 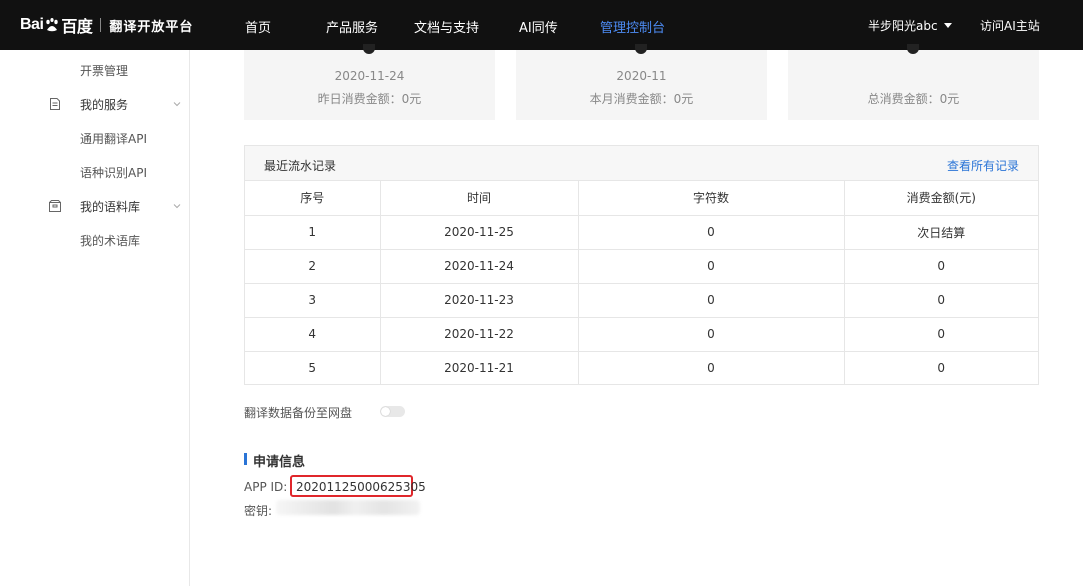 What do you see at coordinates (903, 26) in the screenshot?
I see `username: 半步阳光abc` at bounding box center [903, 26].